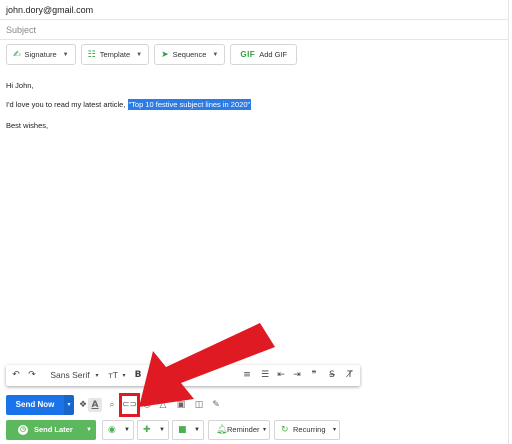  Describe the element at coordinates (254, 10) in the screenshot. I see `to-field: john.dory@gmail.com` at that location.